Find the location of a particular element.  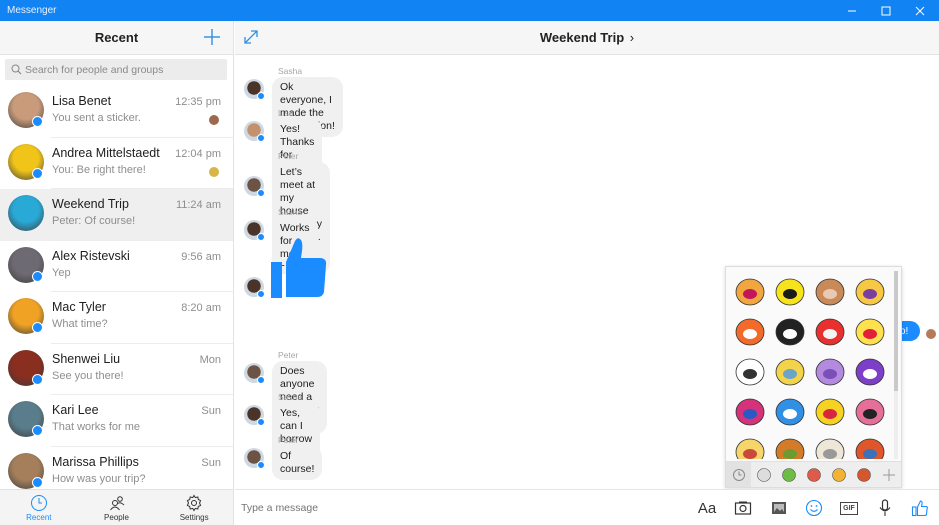

emoji-sticker-button is located at coordinates (814, 508).